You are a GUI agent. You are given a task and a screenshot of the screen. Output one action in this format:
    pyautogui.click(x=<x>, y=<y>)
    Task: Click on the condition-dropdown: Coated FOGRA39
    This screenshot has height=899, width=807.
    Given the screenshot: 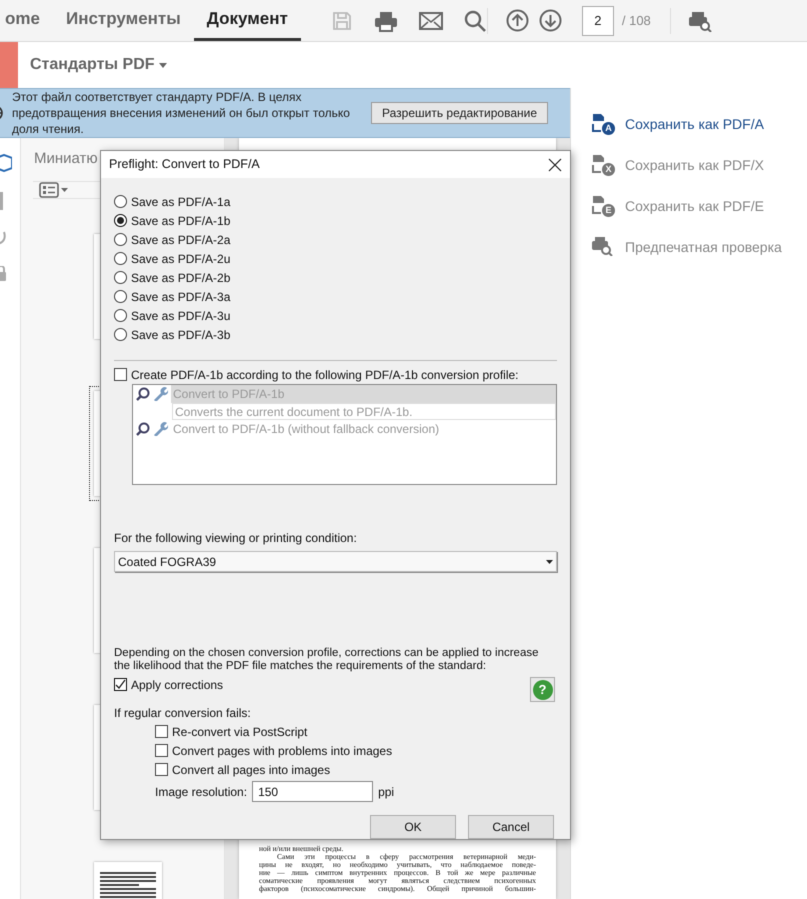 What is the action you would take?
    pyautogui.click(x=335, y=561)
    